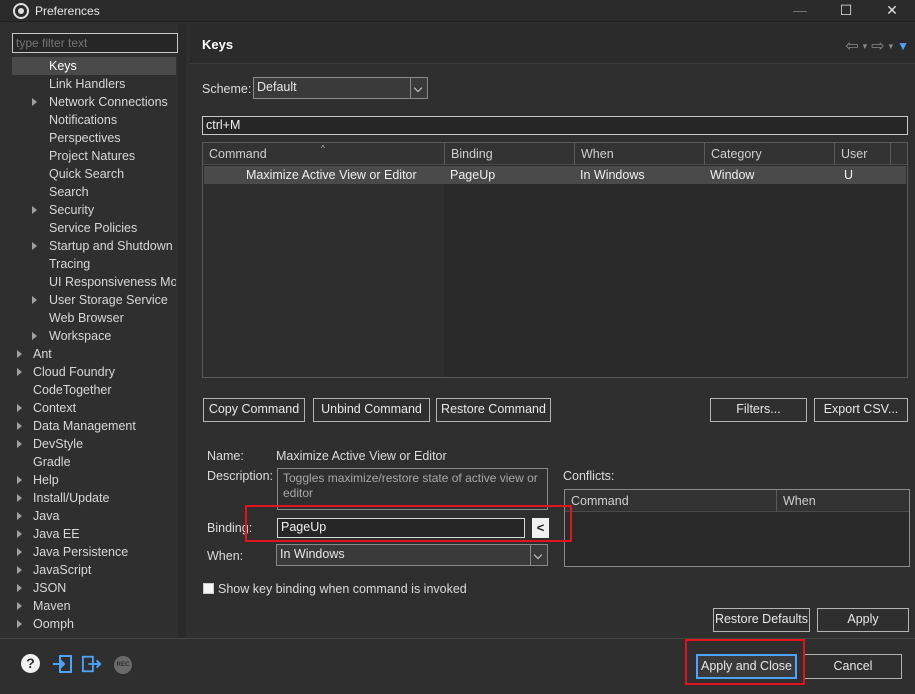 Image resolution: width=915 pixels, height=694 pixels. What do you see at coordinates (208, 588) in the screenshot?
I see `show-binding-checkbox` at bounding box center [208, 588].